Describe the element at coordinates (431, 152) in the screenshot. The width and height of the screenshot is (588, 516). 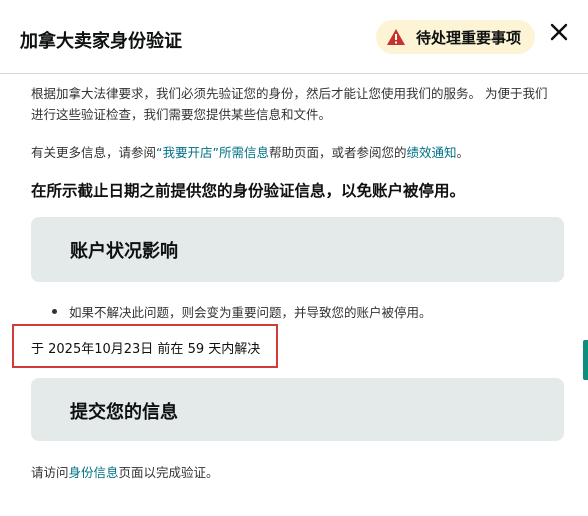
I see `performance-notifications-link: 绩效通知` at that location.